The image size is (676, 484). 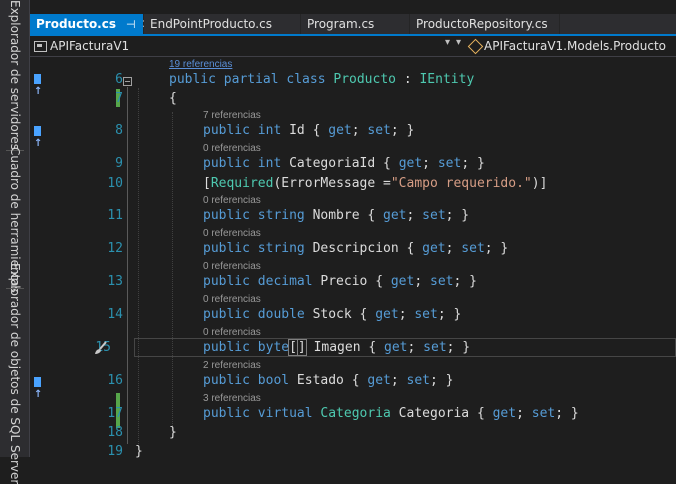 I want to click on code-line: 11 public string Nombre { get; set; }, so click(x=353, y=216).